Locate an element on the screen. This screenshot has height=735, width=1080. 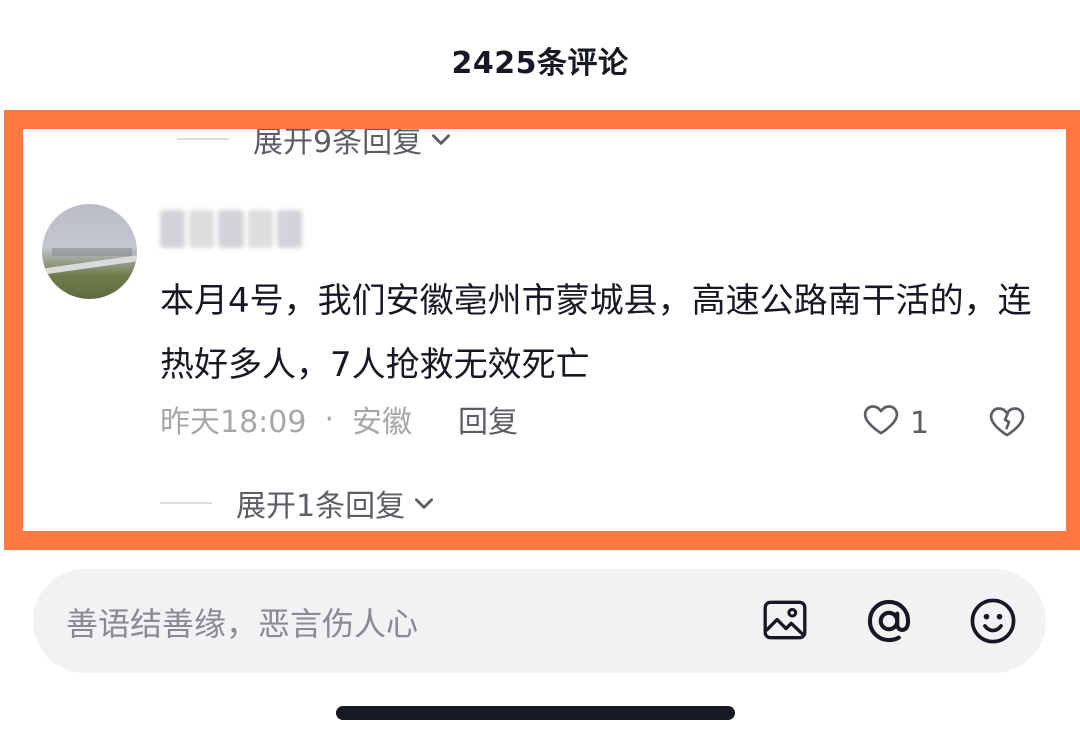
like-count: 1 is located at coordinates (920, 423).